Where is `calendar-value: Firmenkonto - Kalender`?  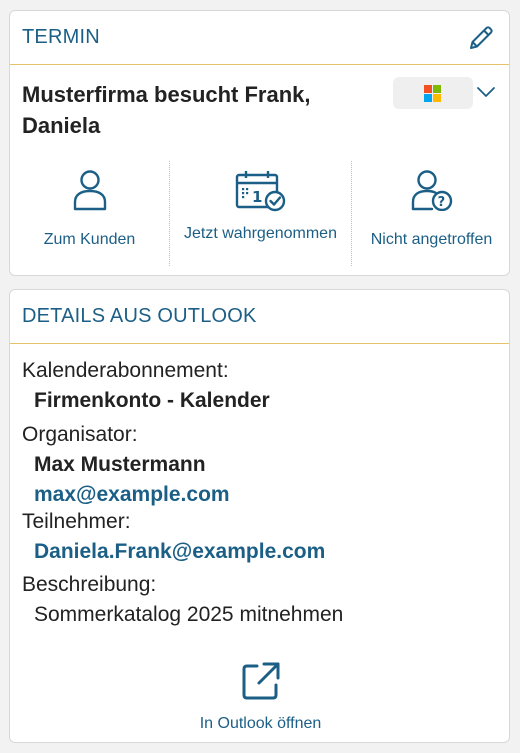 calendar-value: Firmenkonto - Kalender is located at coordinates (152, 400).